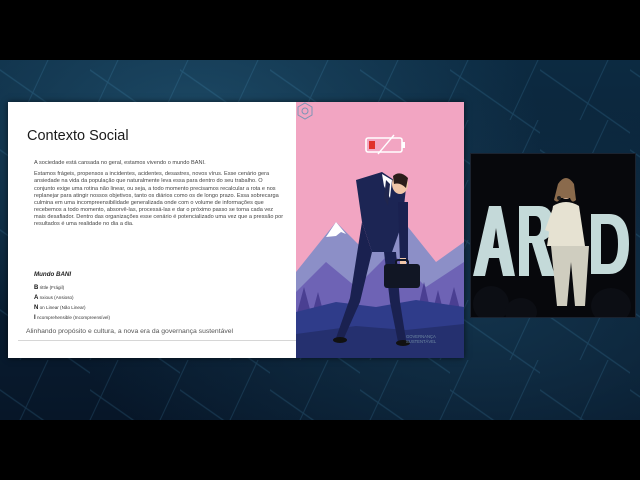 Image resolution: width=640 pixels, height=480 pixels. I want to click on battery-low-icon, so click(385, 144).